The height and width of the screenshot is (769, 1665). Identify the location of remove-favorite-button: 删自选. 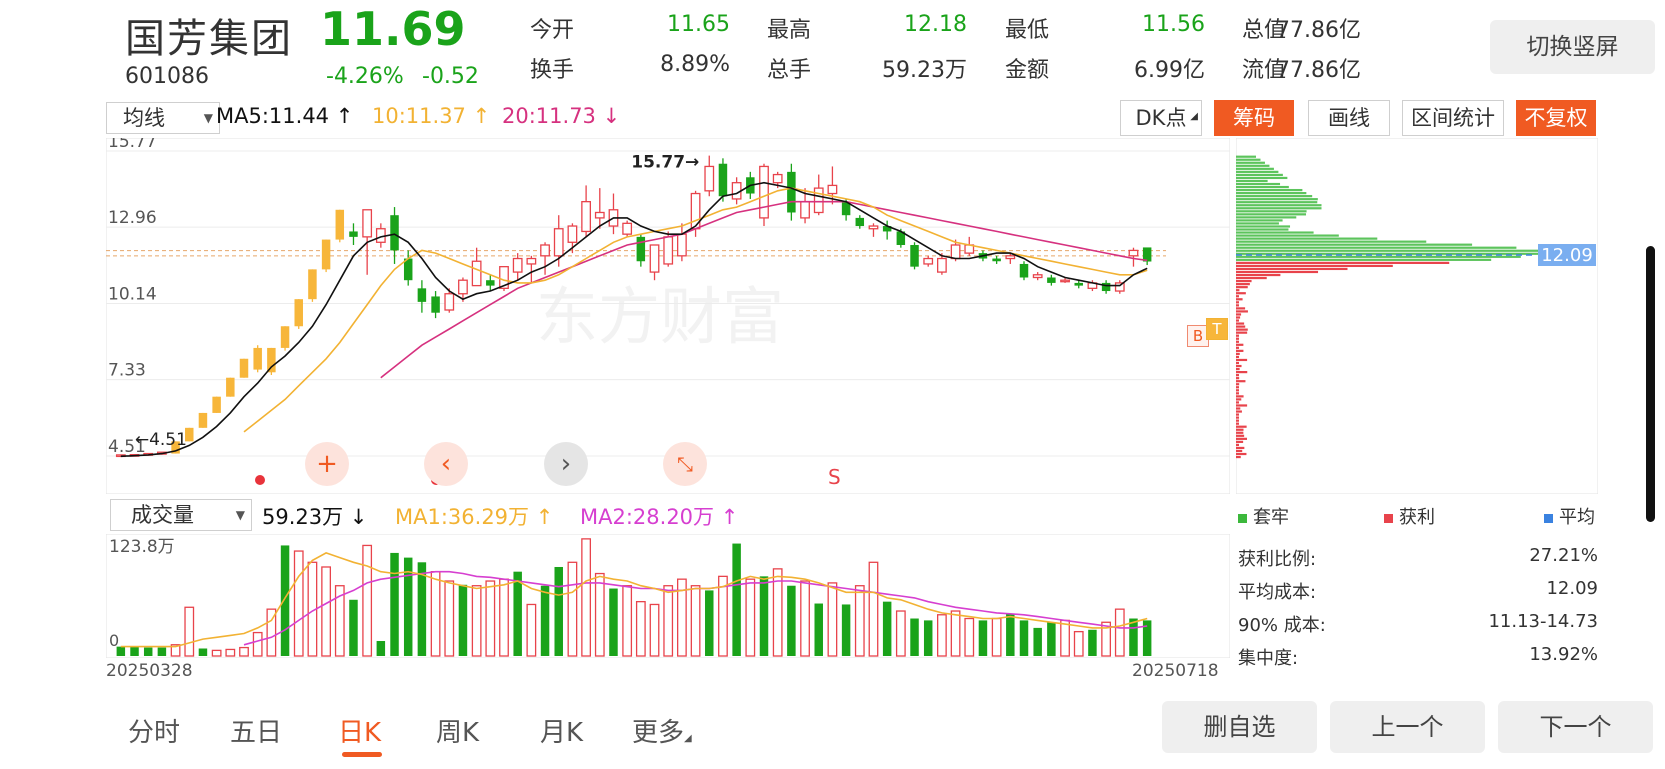
(1239, 727).